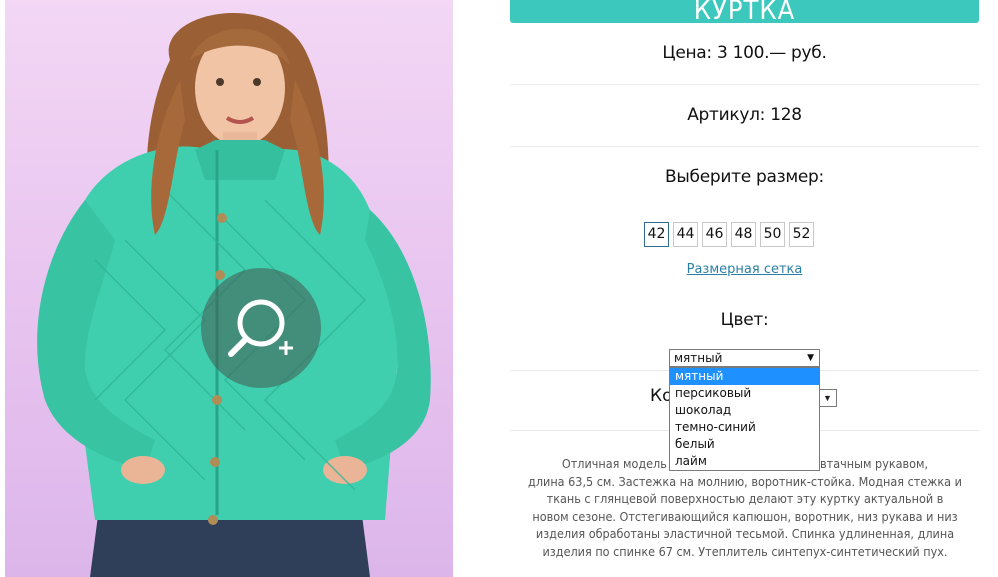 The image size is (998, 577). What do you see at coordinates (801, 234) in the screenshot?
I see `size-option-52: 52` at bounding box center [801, 234].